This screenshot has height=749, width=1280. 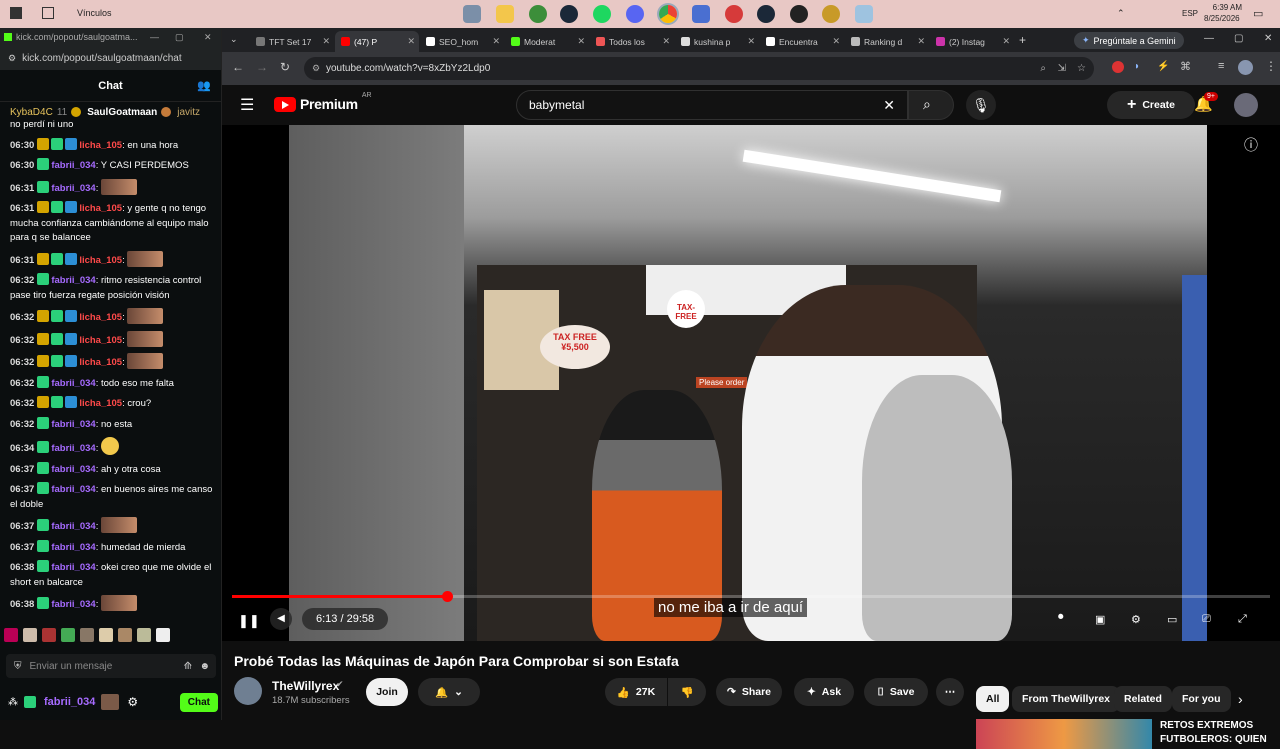 What do you see at coordinates (712, 105) in the screenshot?
I see `search-input: babymetal ✕` at bounding box center [712, 105].